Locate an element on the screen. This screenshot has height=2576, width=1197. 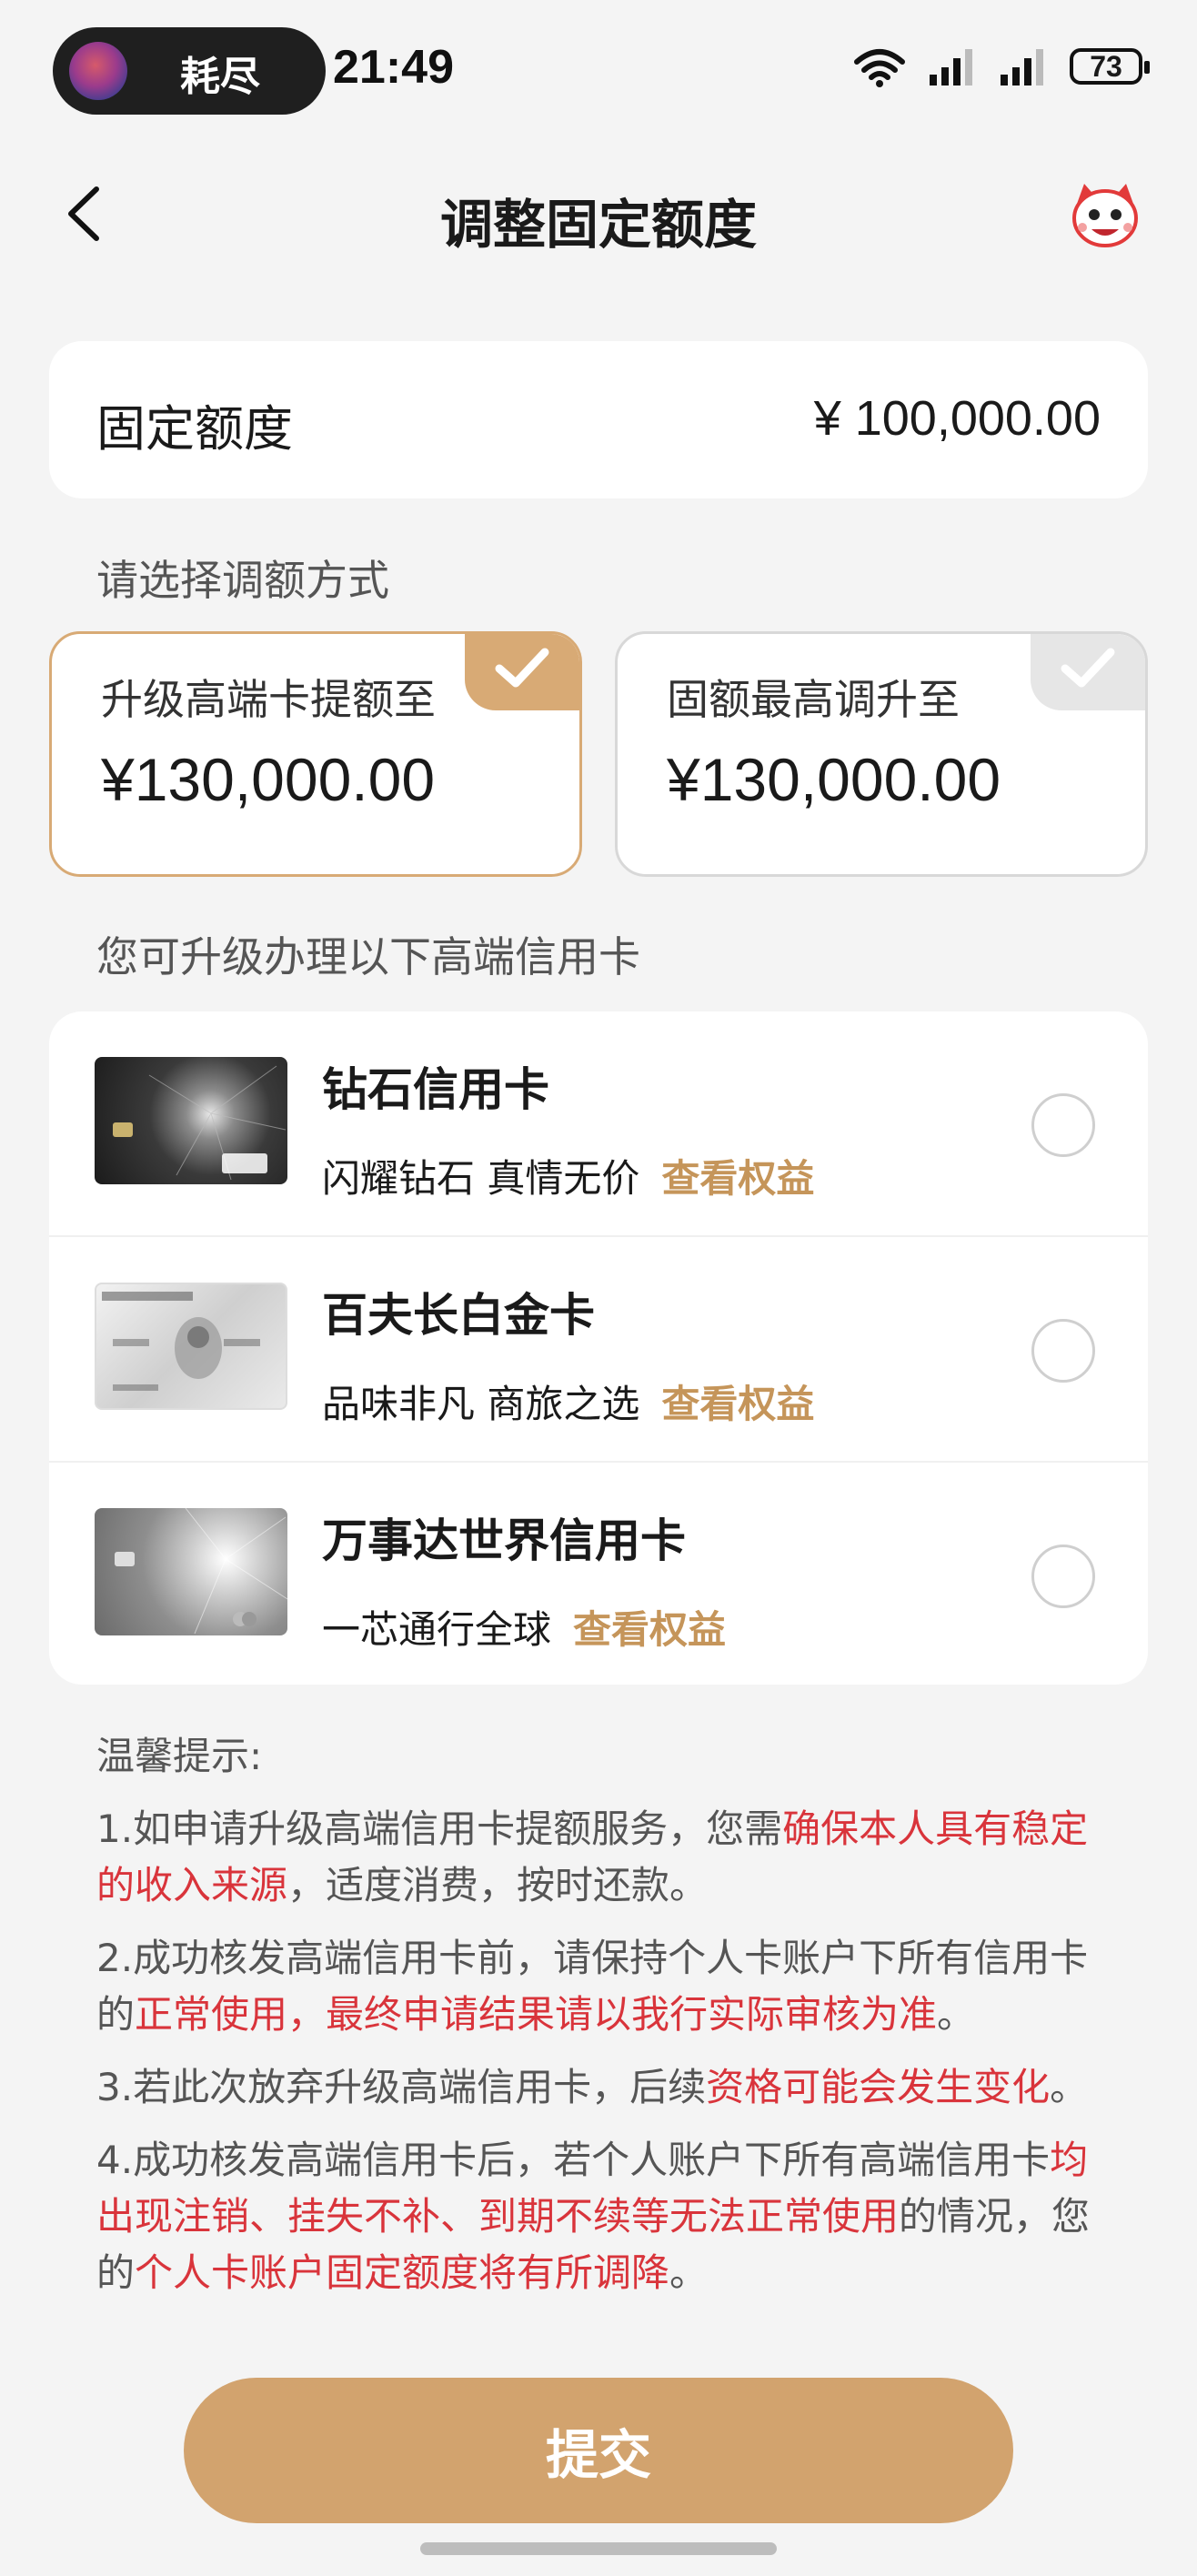
tip-item: 3.若此次放弃升级高端信用卡，后续资格可能会发生变化。 is located at coordinates (601, 2087).